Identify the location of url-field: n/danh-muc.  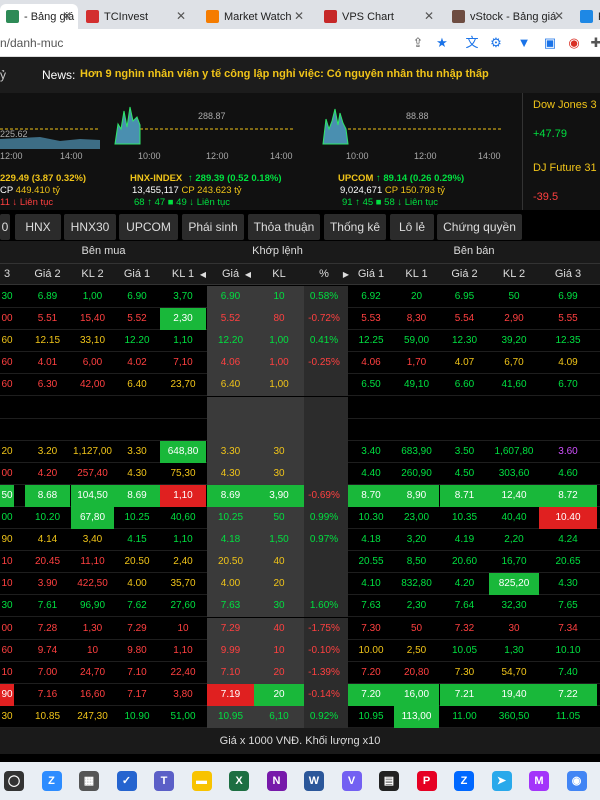
(31, 43).